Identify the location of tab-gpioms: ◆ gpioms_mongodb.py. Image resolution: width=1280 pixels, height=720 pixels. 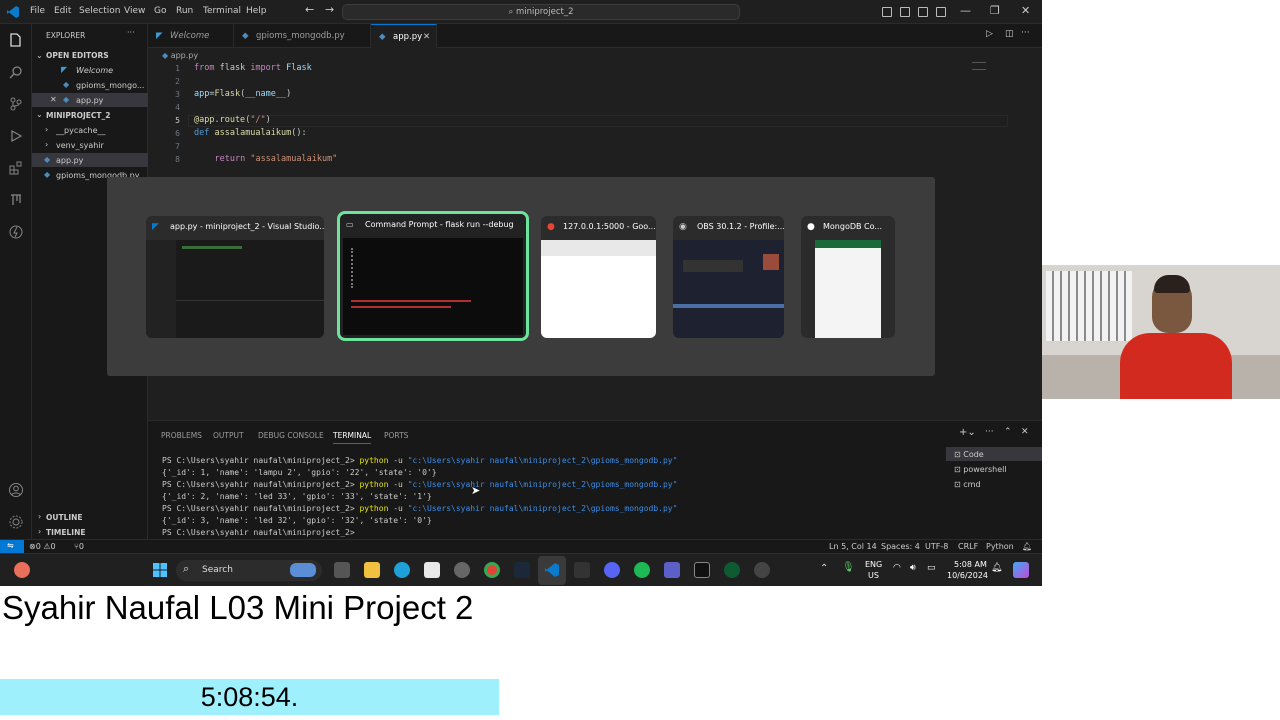
(302, 36).